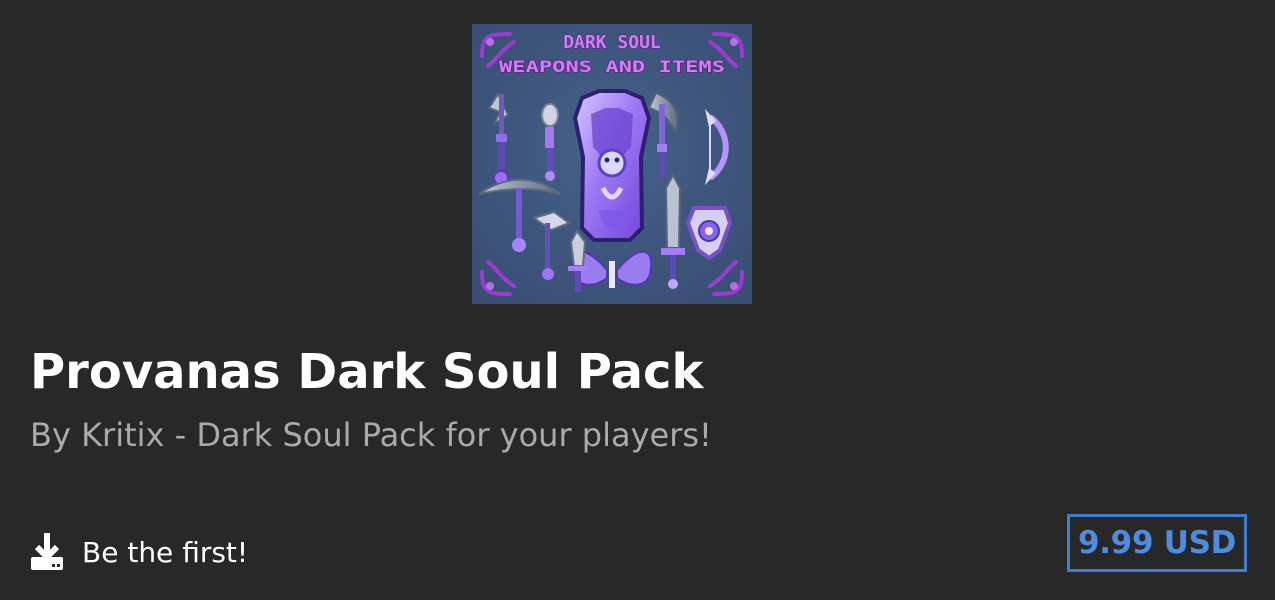 The image size is (1275, 600). I want to click on download-count: Be the first!, so click(139, 552).